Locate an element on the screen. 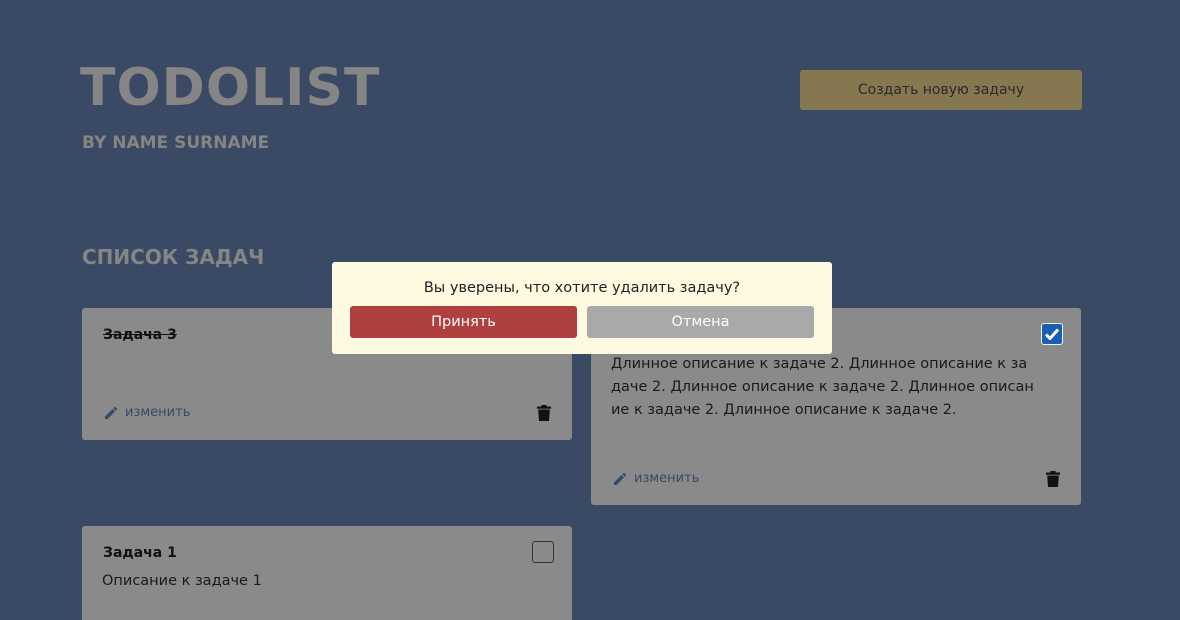  accept-button: Принять is located at coordinates (463, 322).